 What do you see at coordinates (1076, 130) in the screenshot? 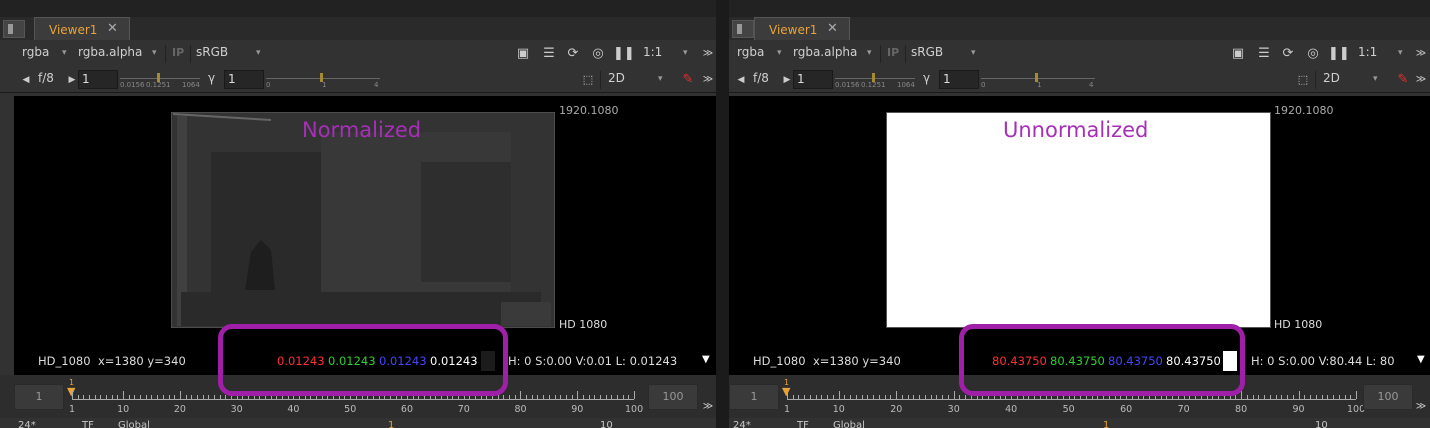
I see `annotation-label: Unnormalized` at bounding box center [1076, 130].